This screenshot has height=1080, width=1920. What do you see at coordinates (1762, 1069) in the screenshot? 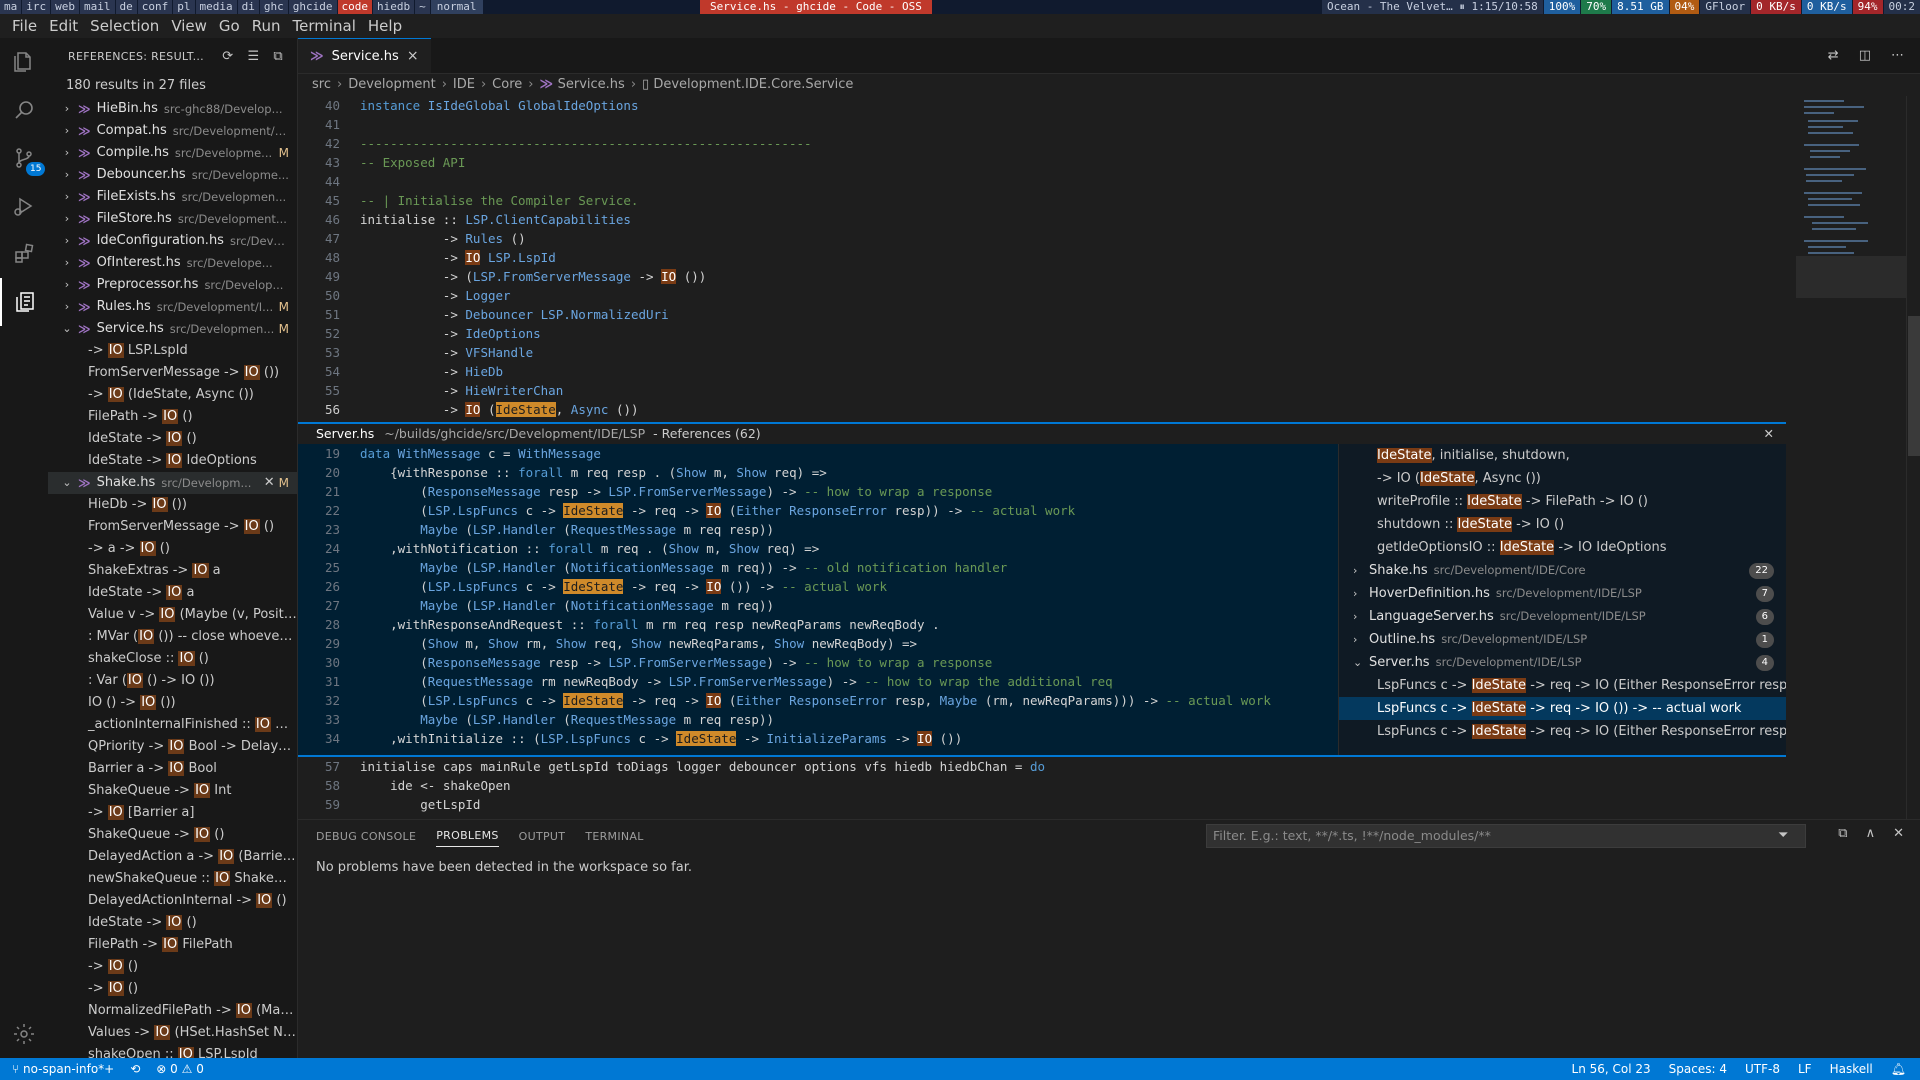
I see `encoding: UTF-8` at bounding box center [1762, 1069].